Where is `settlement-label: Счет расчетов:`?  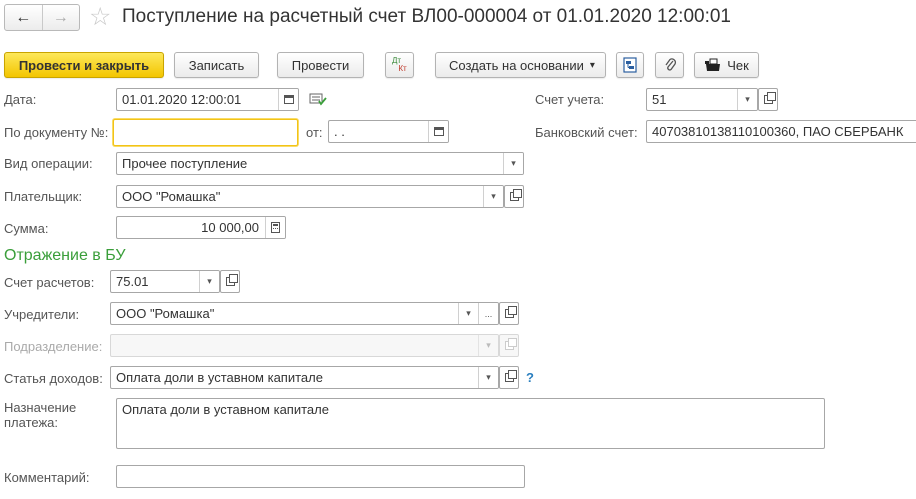
settlement-label: Счет расчетов: is located at coordinates (49, 282).